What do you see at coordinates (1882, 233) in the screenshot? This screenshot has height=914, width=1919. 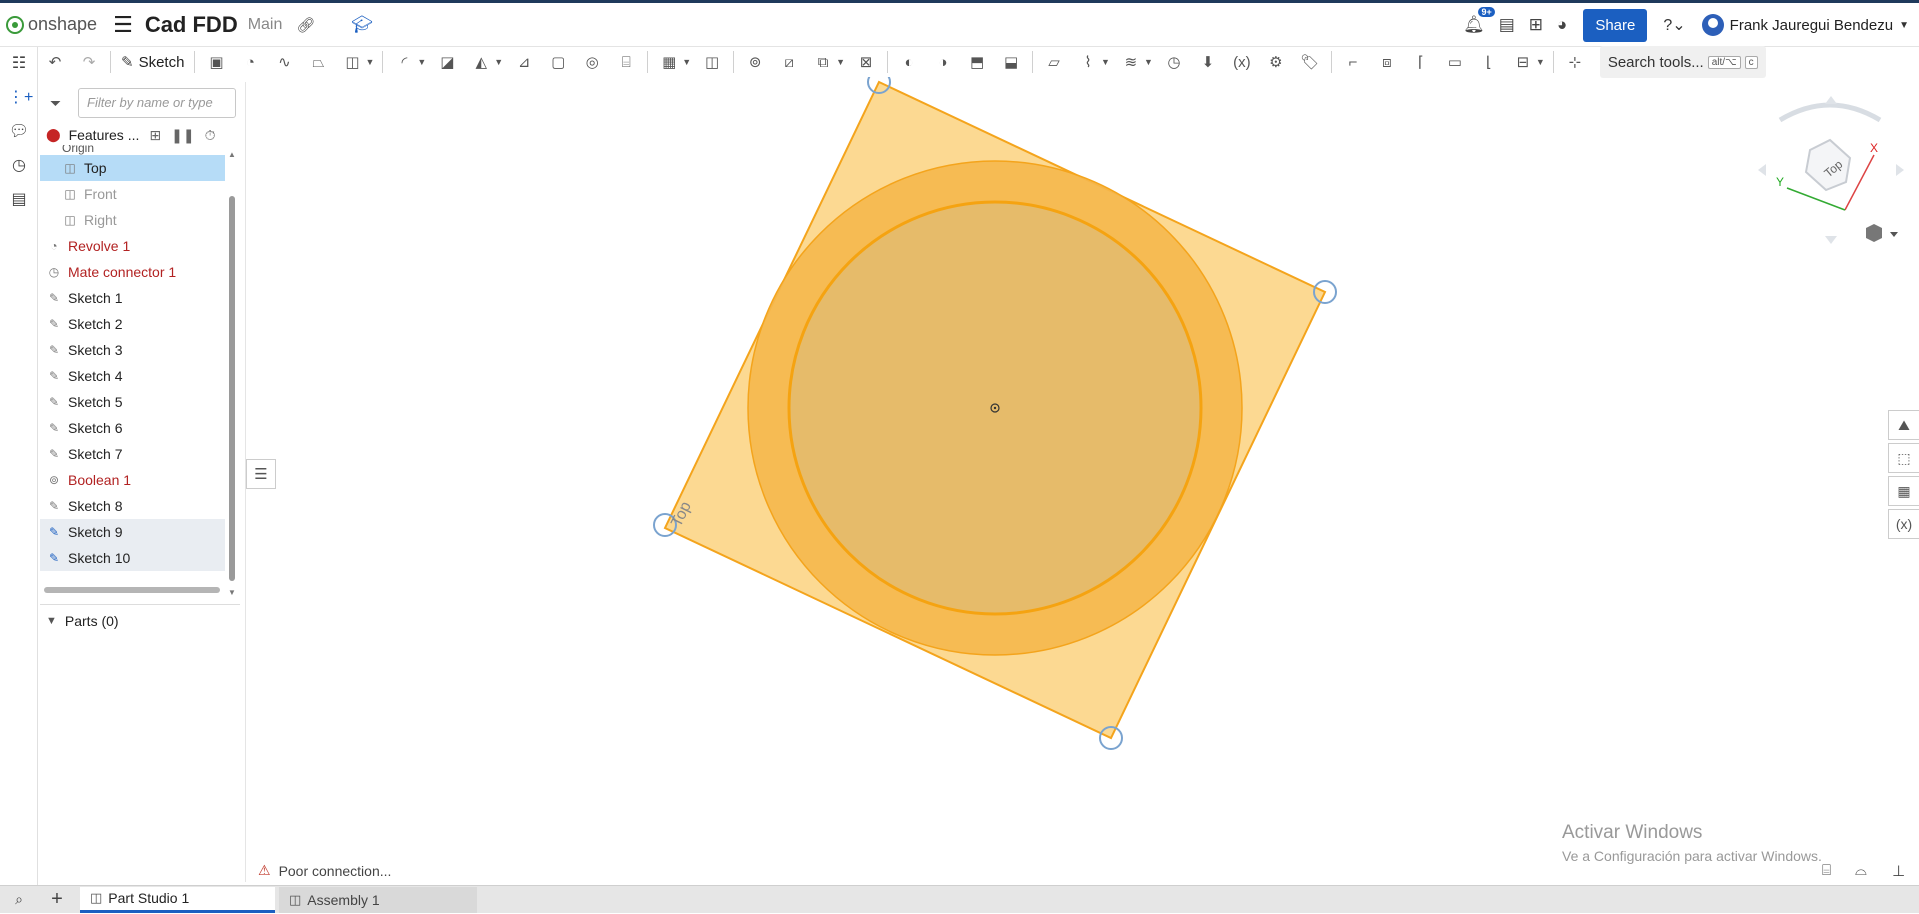 I see `view-mode-icon` at bounding box center [1882, 233].